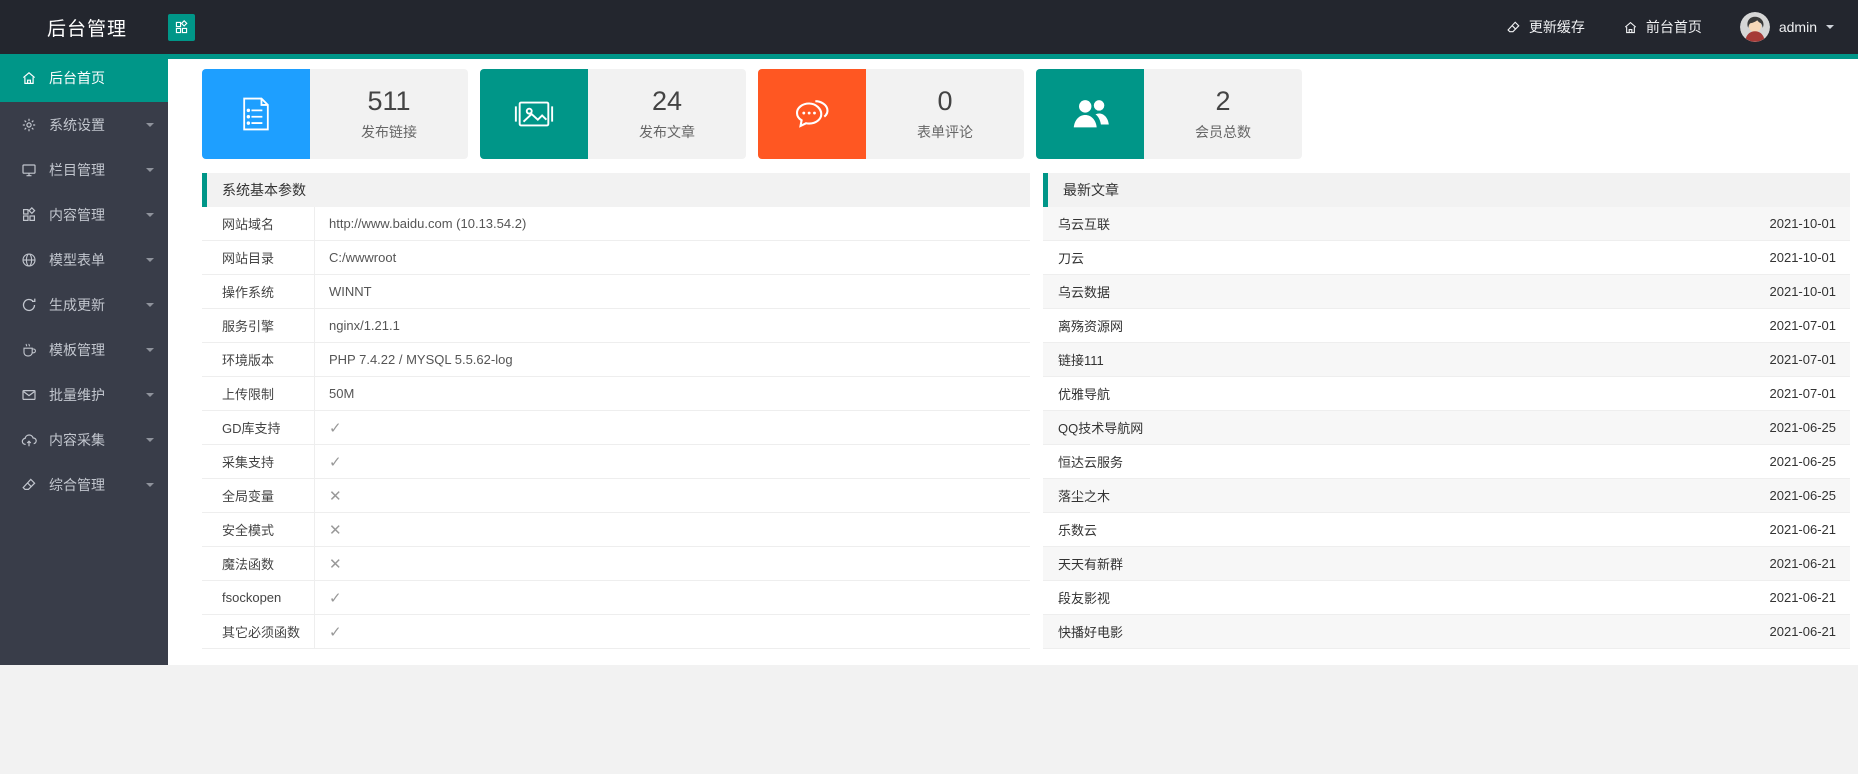 The width and height of the screenshot is (1858, 774). I want to click on stat-cards: 511 发布链接 24 发布文章 0 表单评论 2 会员总数, so click(1026, 114).